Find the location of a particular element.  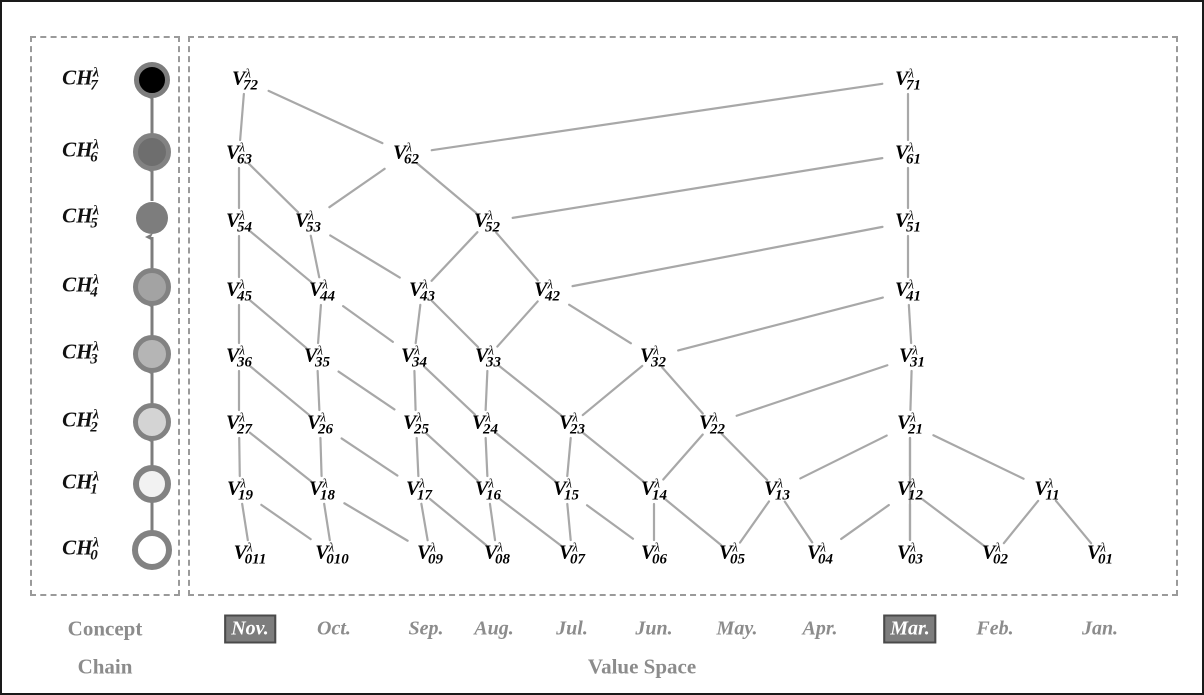

value-node-v53: Vλ53 is located at coordinates (308, 221).